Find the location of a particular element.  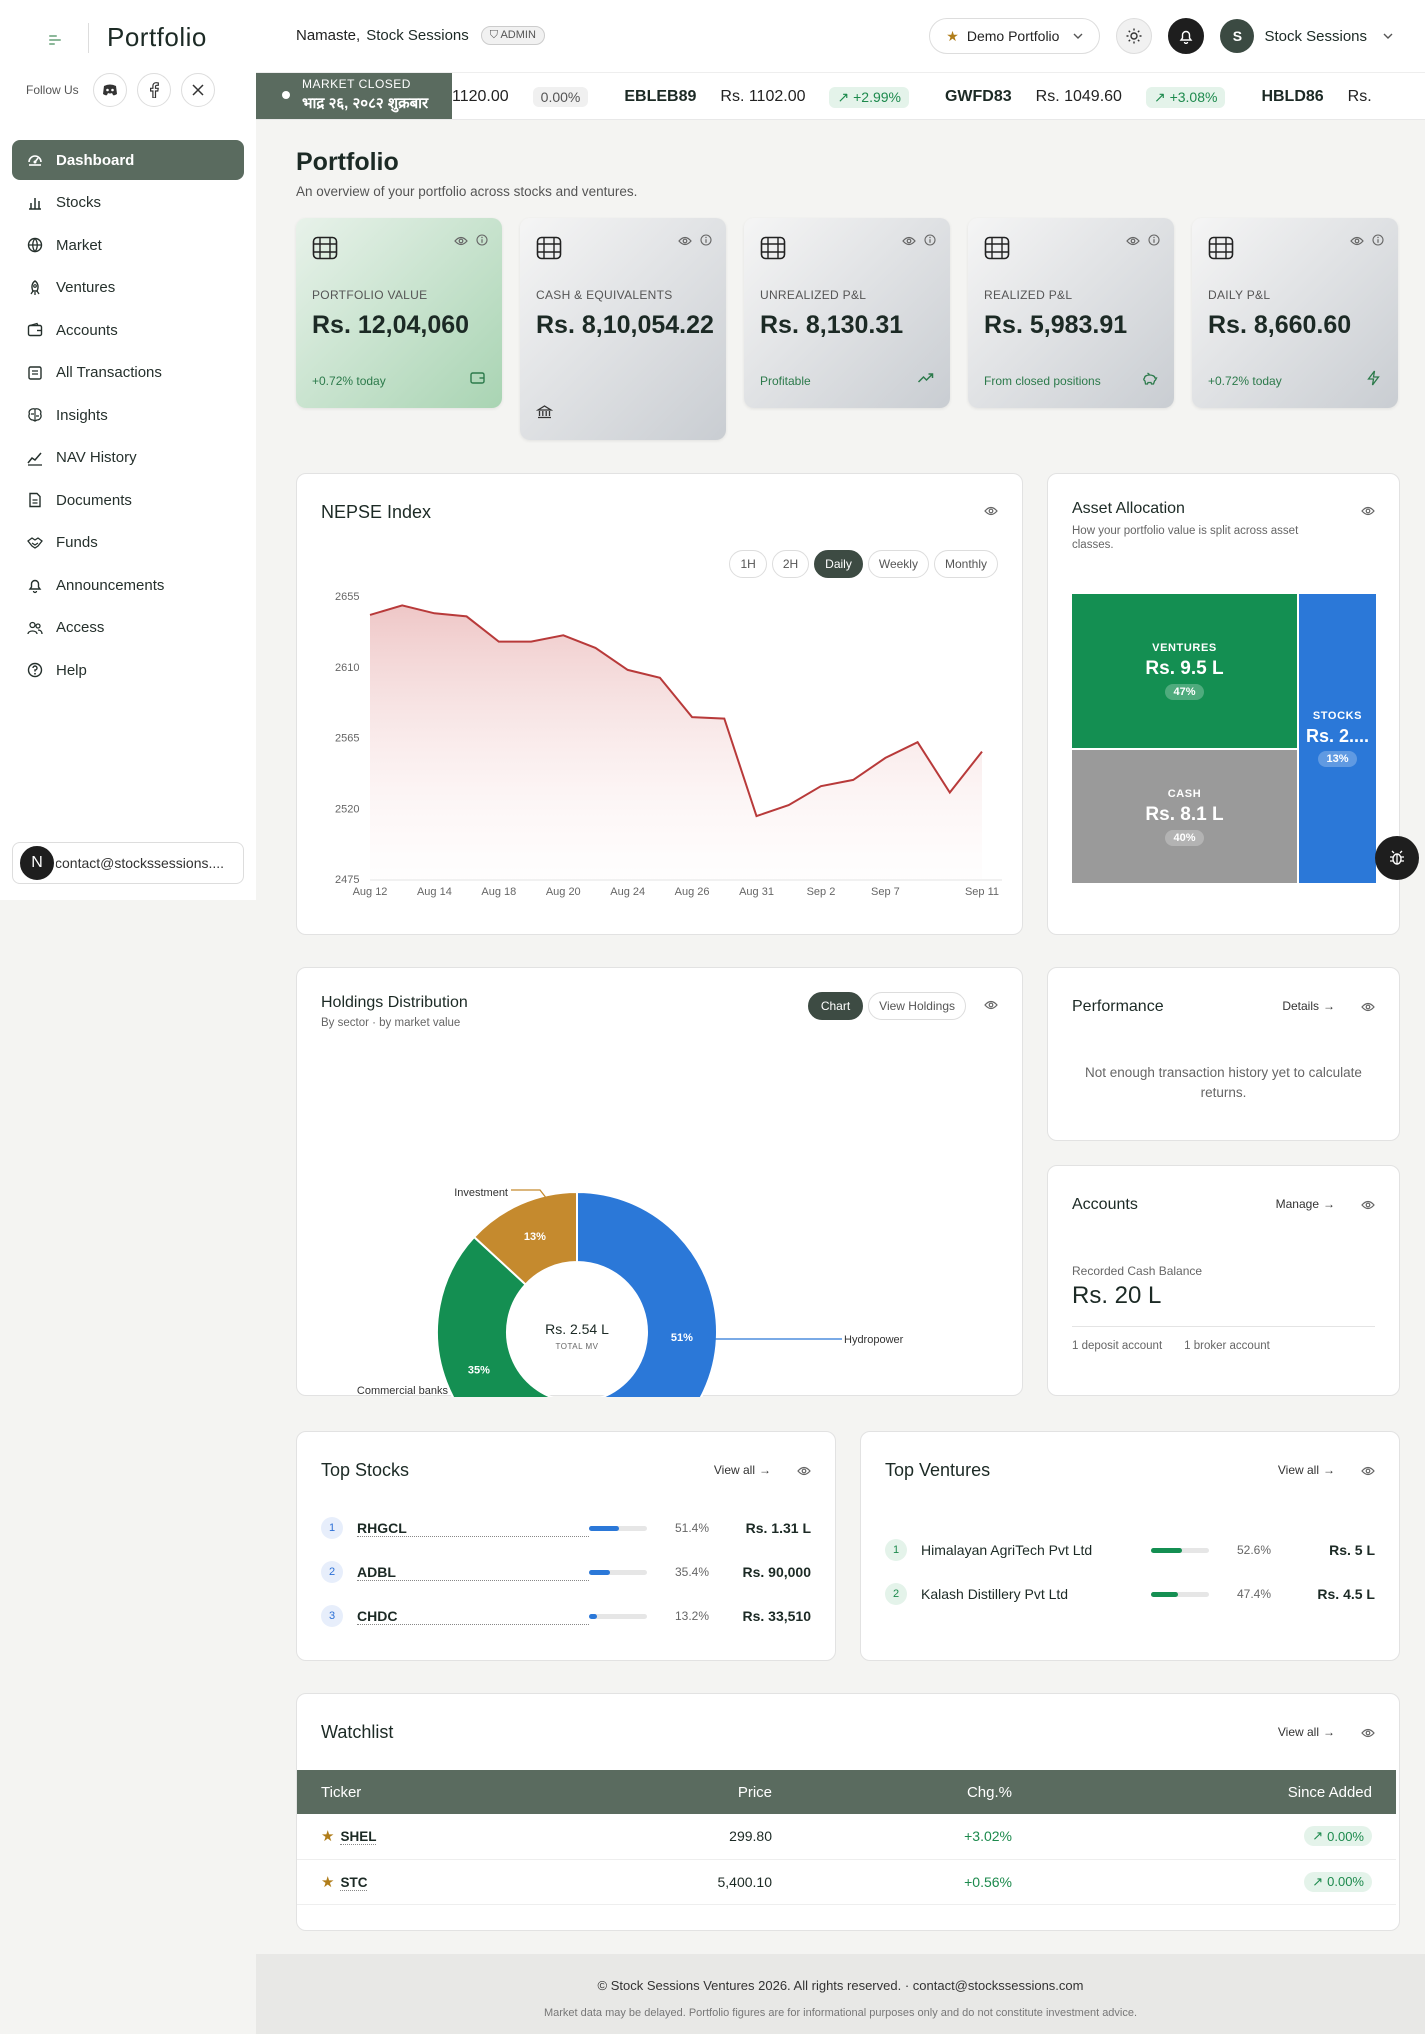

sidebar-item-funds: Funds is located at coordinates (128, 543).